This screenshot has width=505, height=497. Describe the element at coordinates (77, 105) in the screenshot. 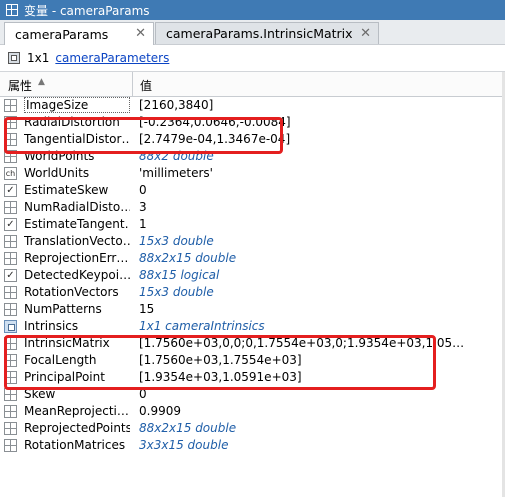

I see `property-name: ImageSize` at that location.